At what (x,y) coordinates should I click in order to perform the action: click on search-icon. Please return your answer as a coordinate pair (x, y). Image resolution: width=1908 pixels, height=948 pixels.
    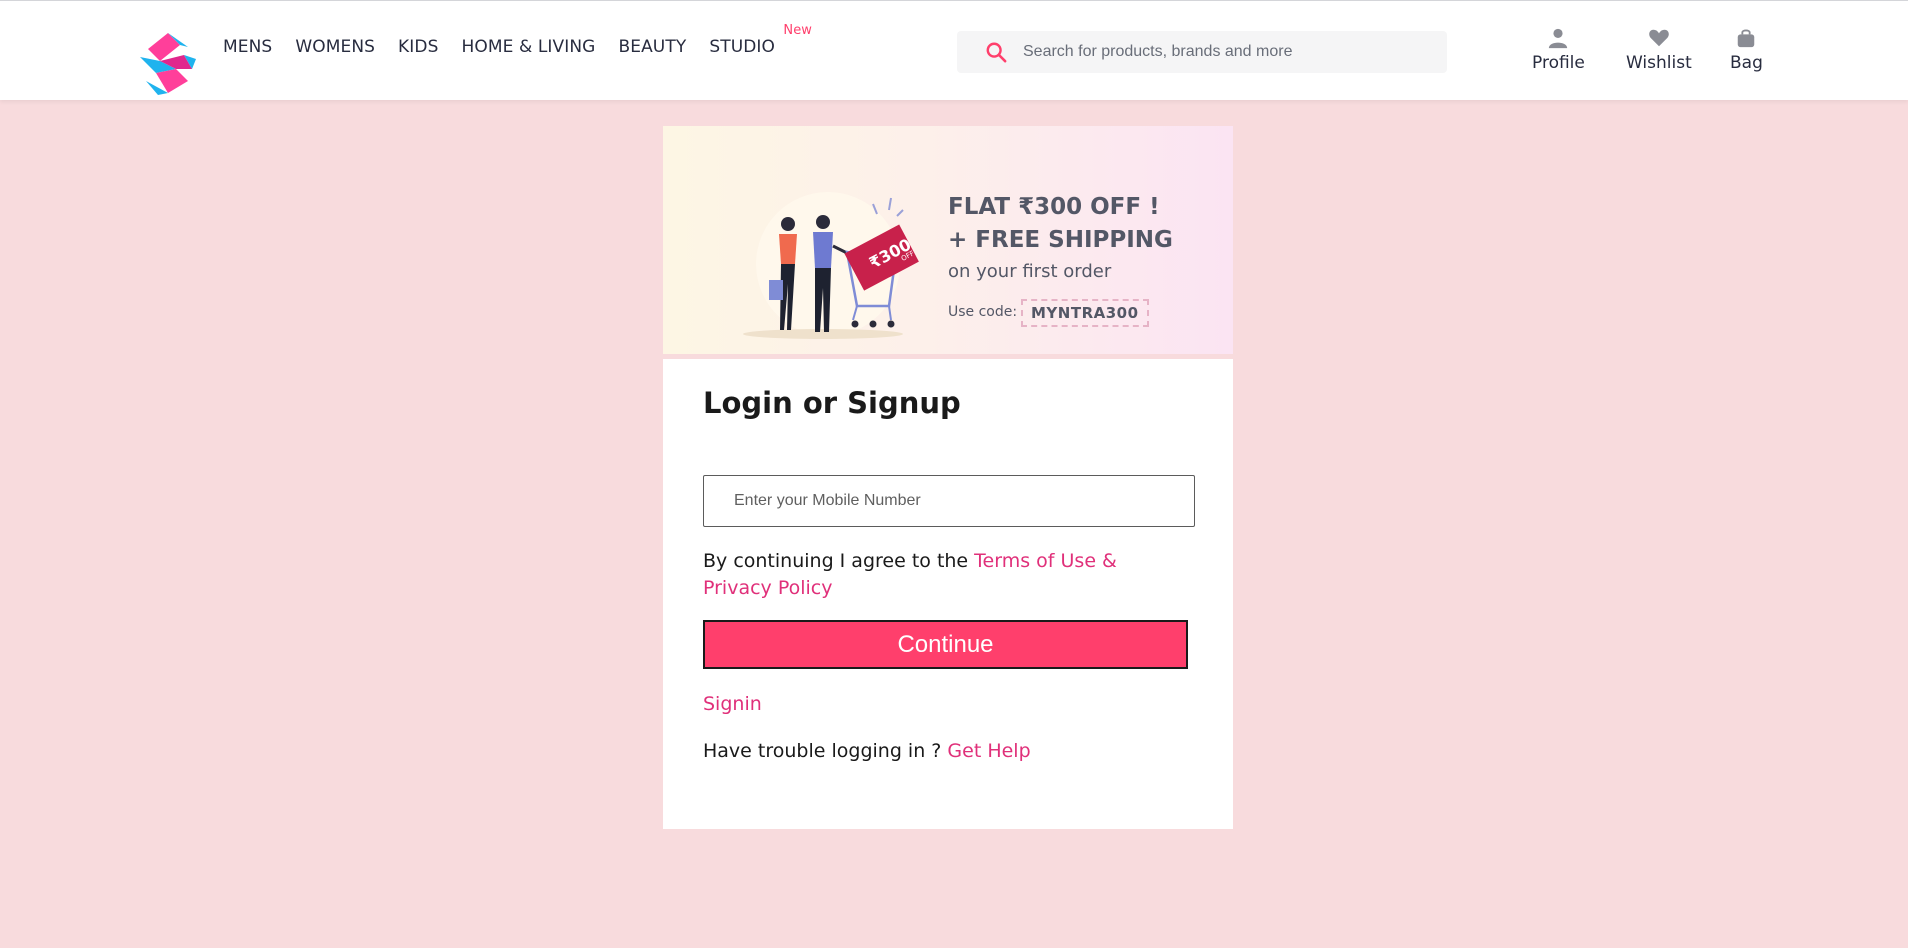
    Looking at the image, I should click on (996, 52).